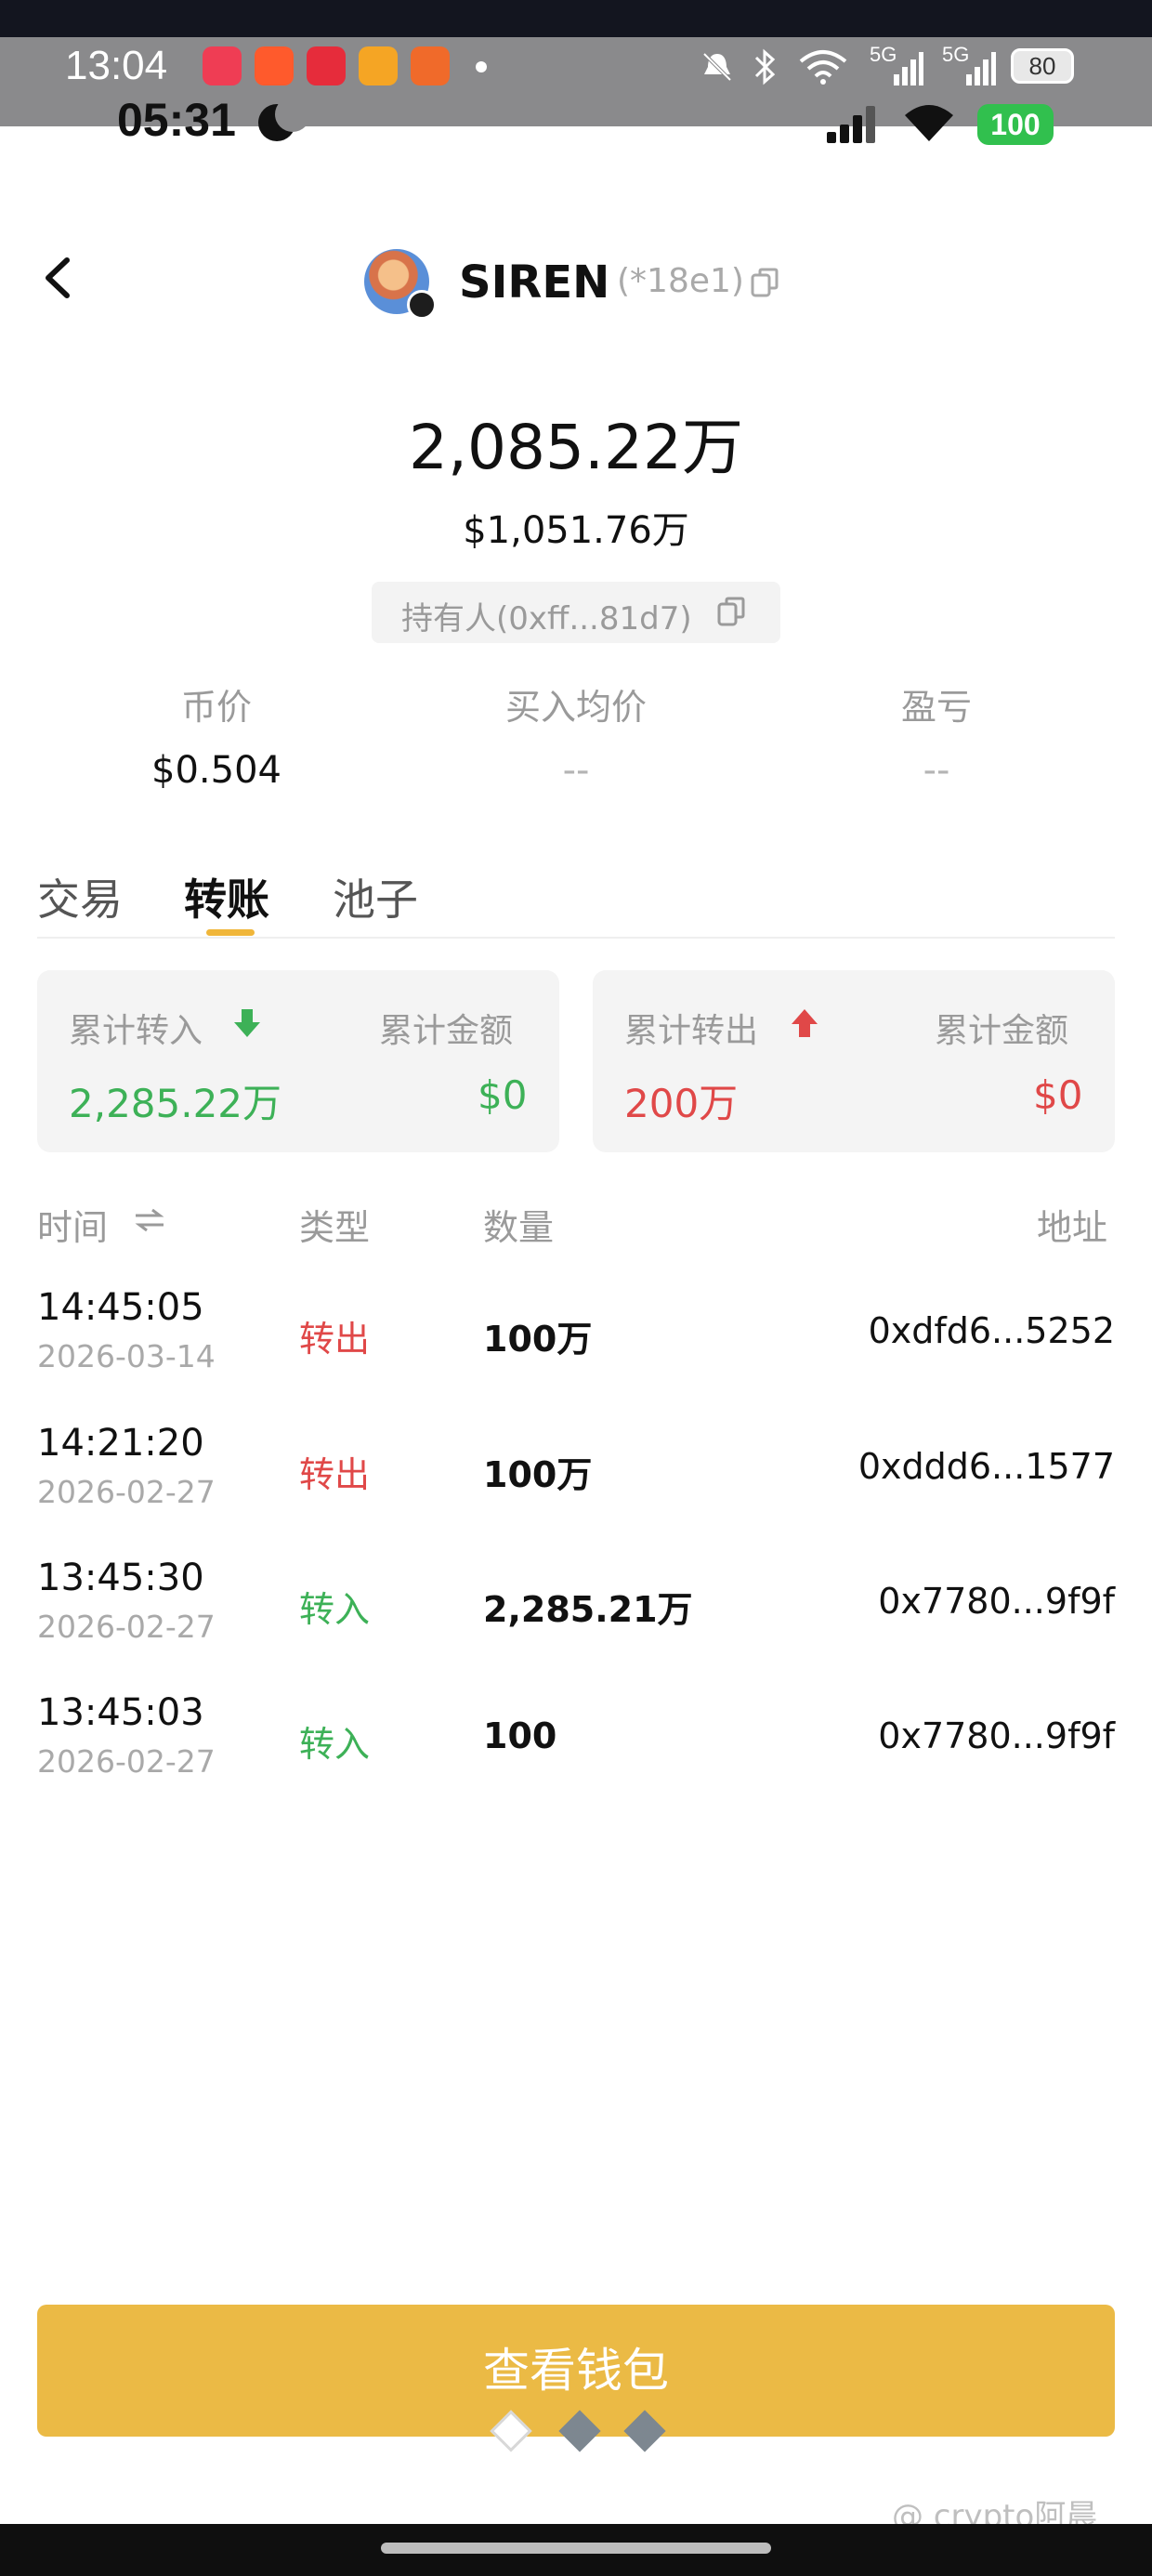 This screenshot has width=1152, height=2576. I want to click on tab-active-indicator, so click(230, 932).